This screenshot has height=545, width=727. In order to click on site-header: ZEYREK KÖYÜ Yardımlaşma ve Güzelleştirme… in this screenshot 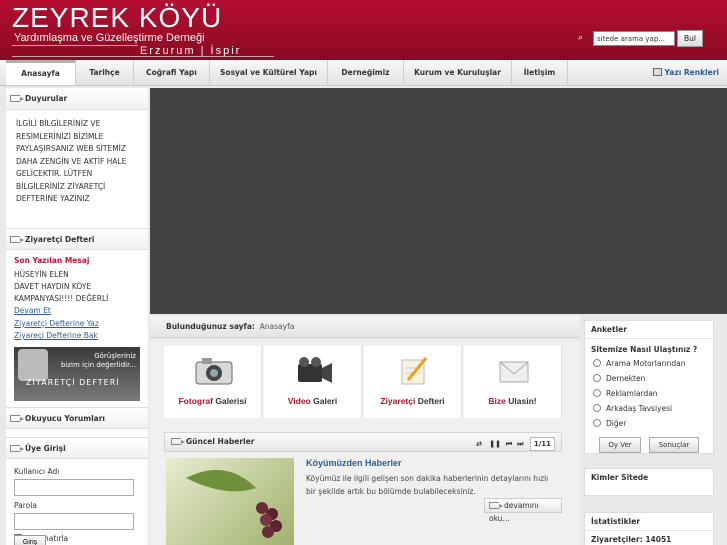, I will do `click(363, 30)`.